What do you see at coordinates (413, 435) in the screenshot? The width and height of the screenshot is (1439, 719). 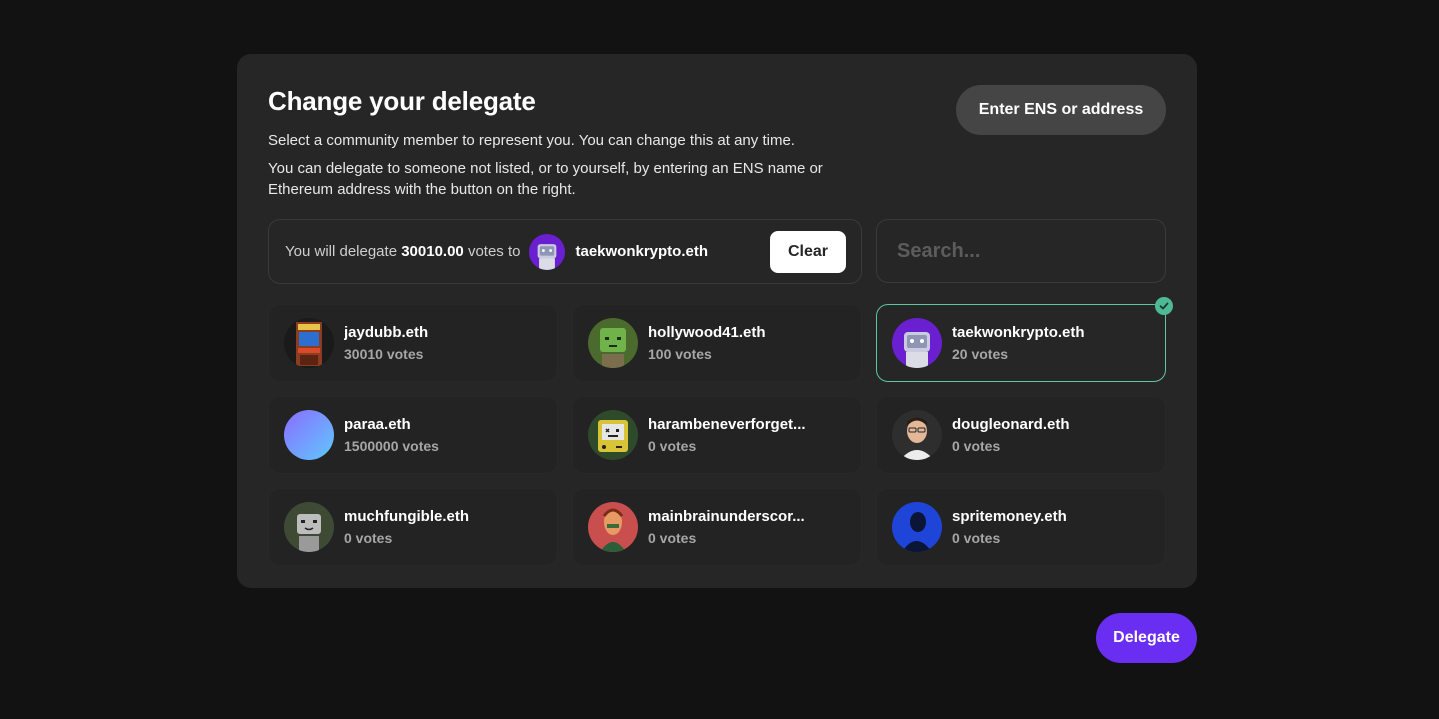 I see `delegate-card: paraa.eth 1500000 votes` at bounding box center [413, 435].